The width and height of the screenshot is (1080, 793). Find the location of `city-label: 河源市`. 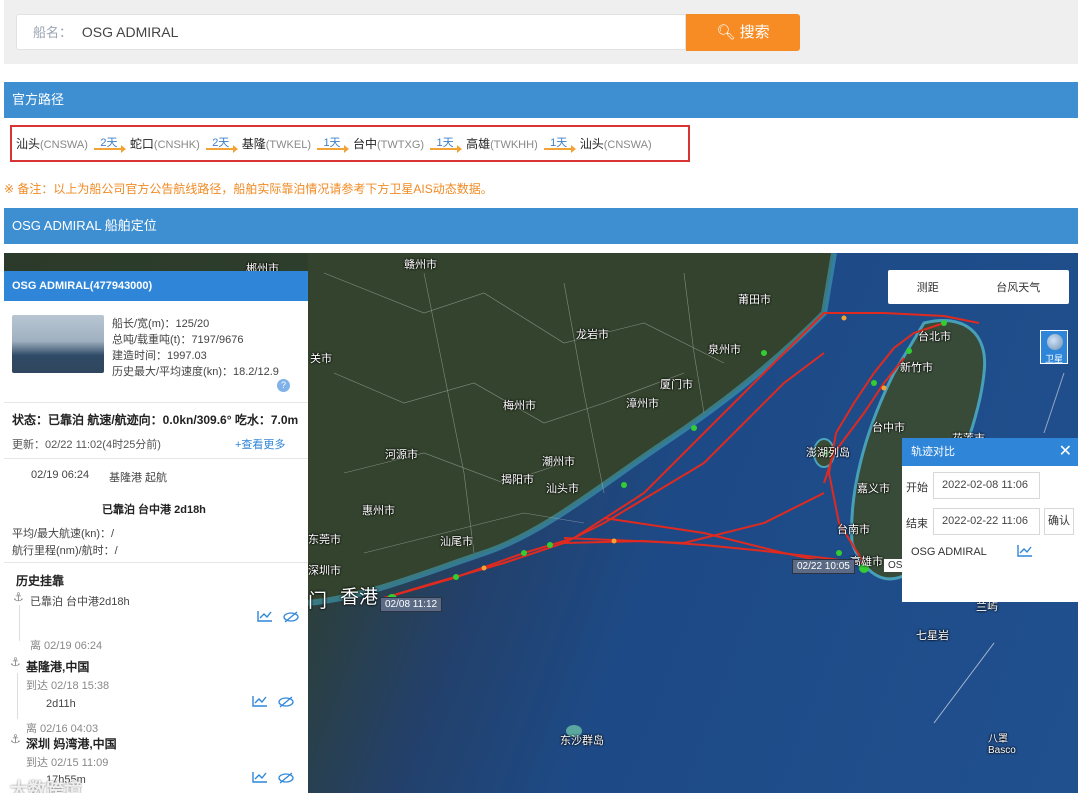

city-label: 河源市 is located at coordinates (401, 455).